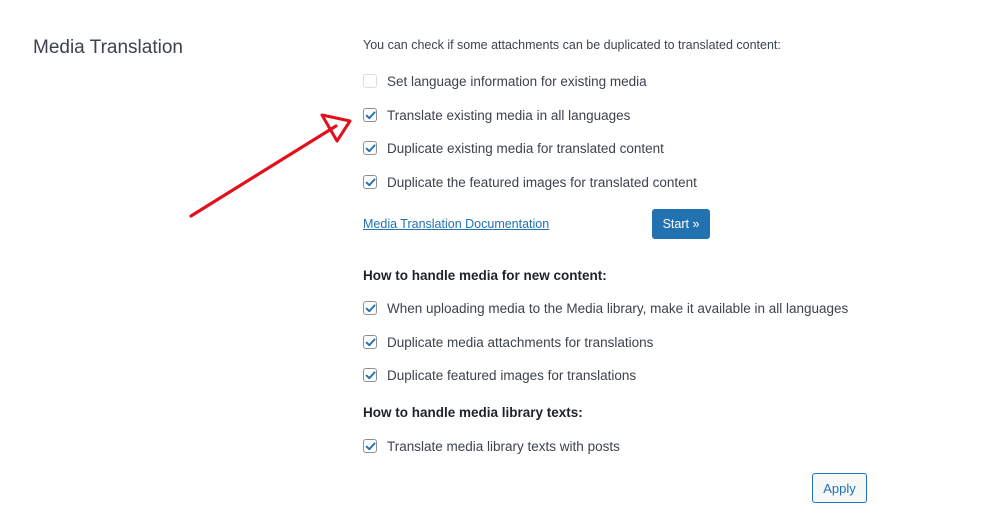 Image resolution: width=1000 pixels, height=517 pixels. I want to click on checkbox-translate-library-texts, so click(370, 446).